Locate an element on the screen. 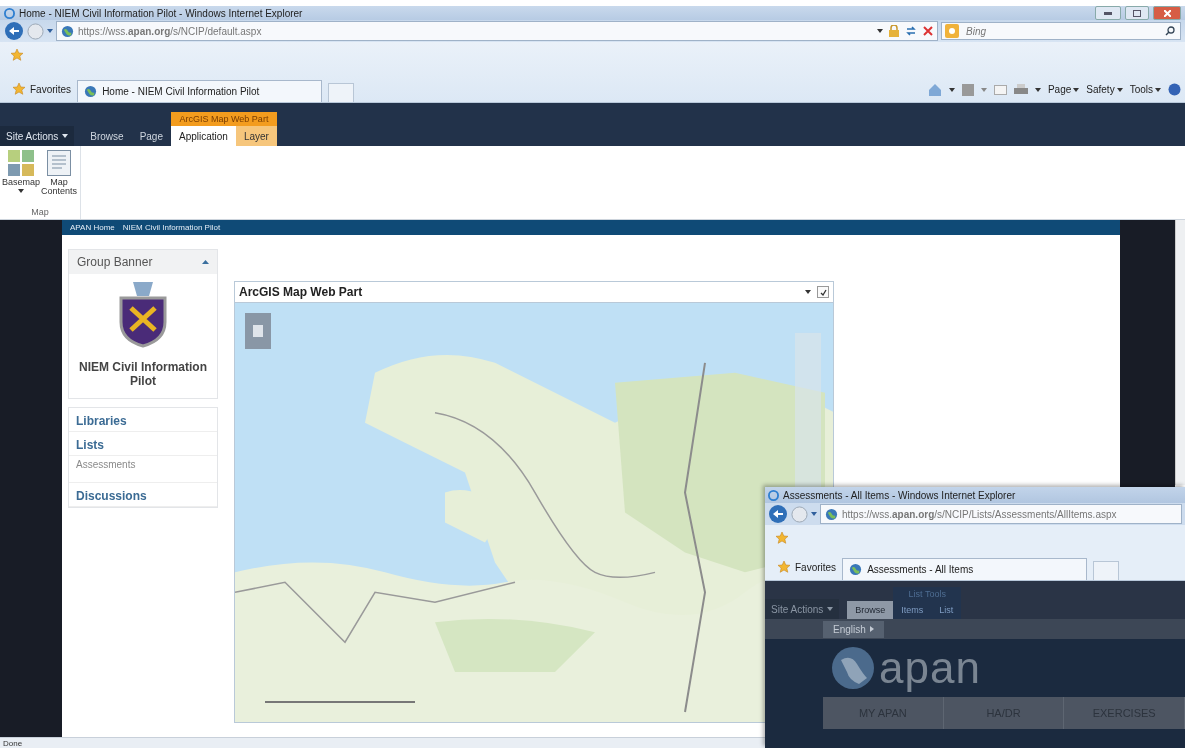 The height and width of the screenshot is (748, 1185). arrow-icon is located at coordinates (871, 629).